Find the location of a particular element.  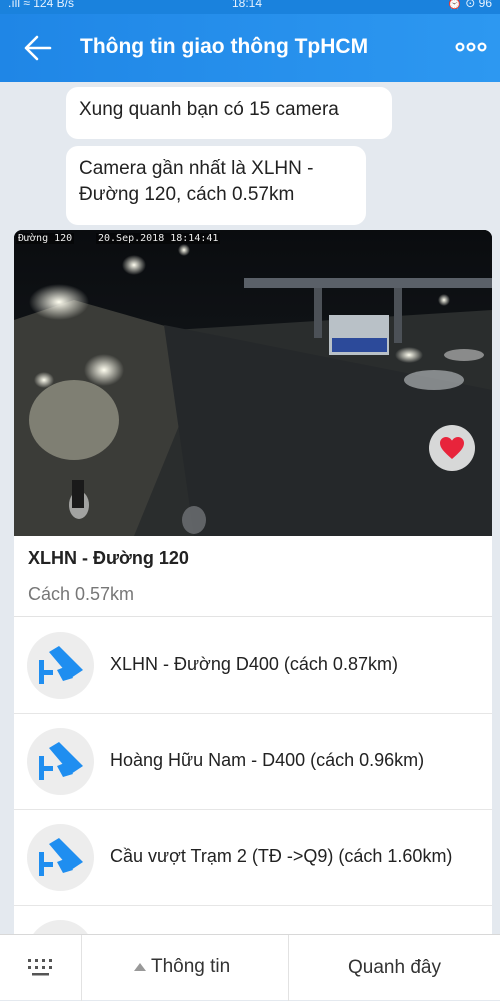

more-menu-button is located at coordinates (471, 47).